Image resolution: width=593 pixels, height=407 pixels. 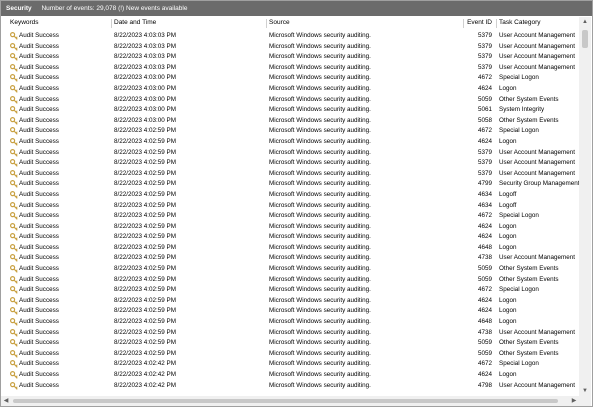 I want to click on horizontal-scroll-thumb, so click(x=285, y=401).